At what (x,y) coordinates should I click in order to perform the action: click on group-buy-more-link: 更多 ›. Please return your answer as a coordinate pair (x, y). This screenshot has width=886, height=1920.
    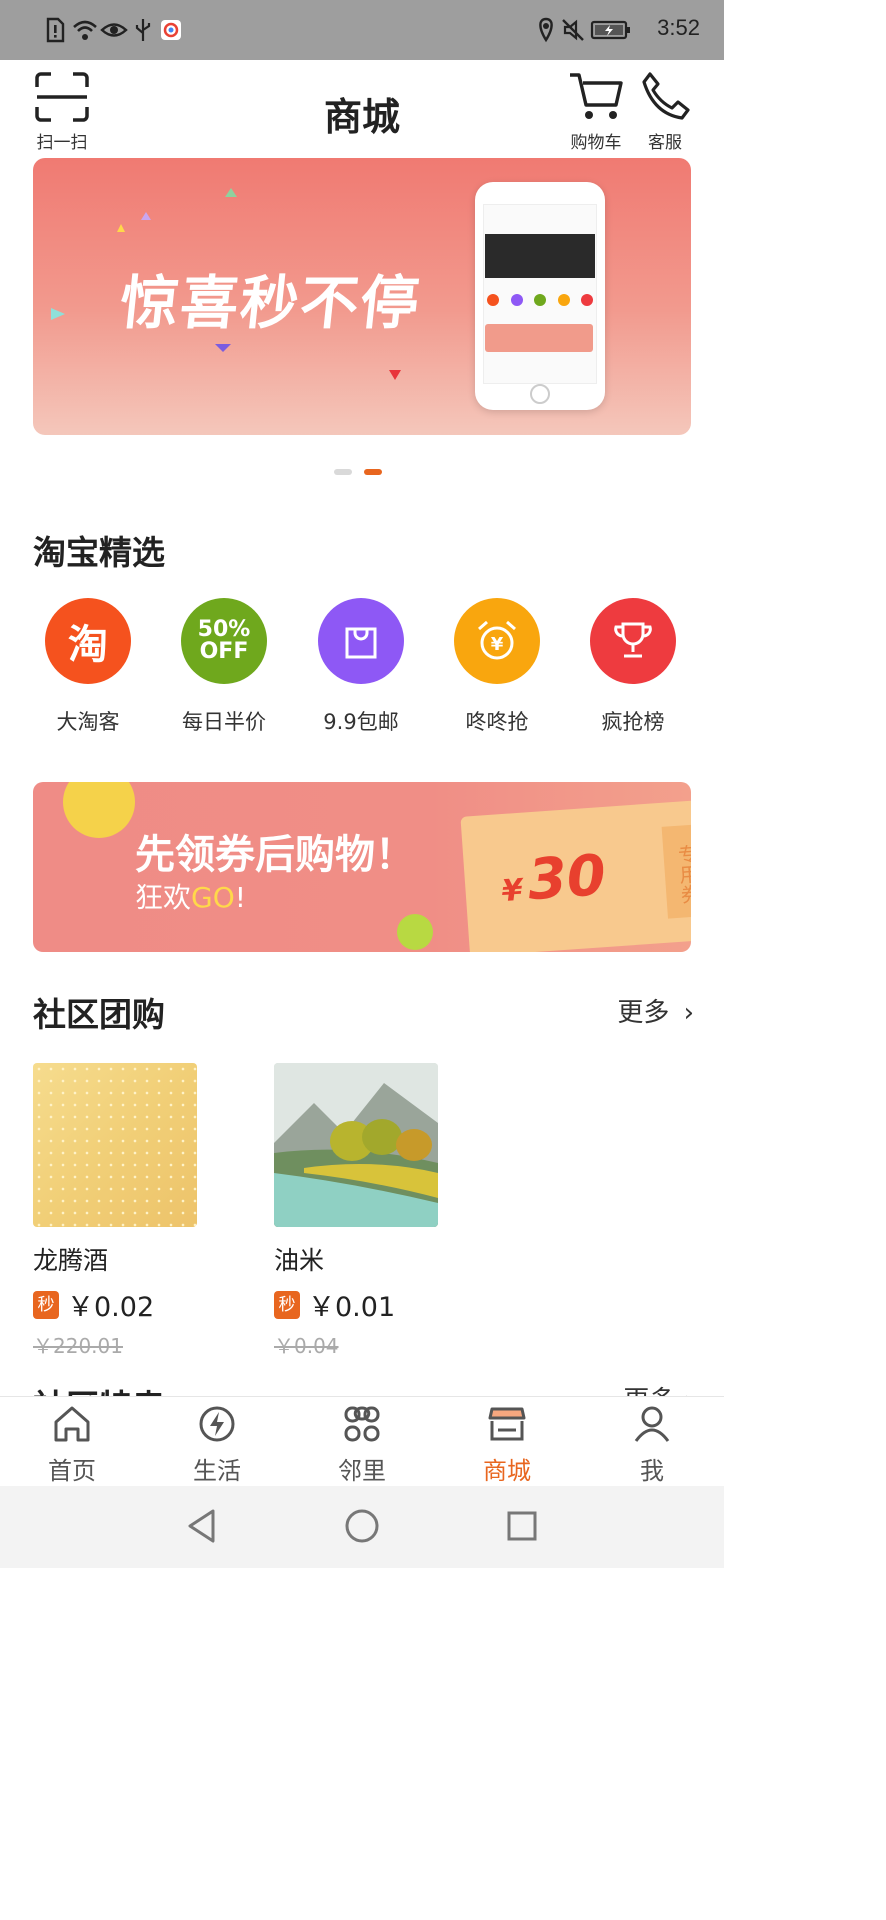
    Looking at the image, I should click on (655, 1010).